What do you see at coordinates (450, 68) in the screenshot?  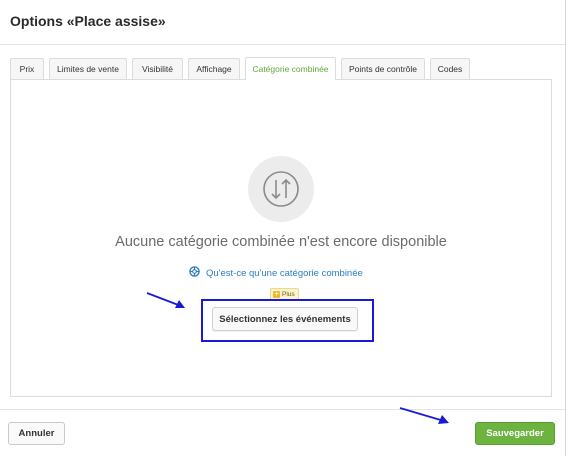 I see `tab-codes: Codes` at bounding box center [450, 68].